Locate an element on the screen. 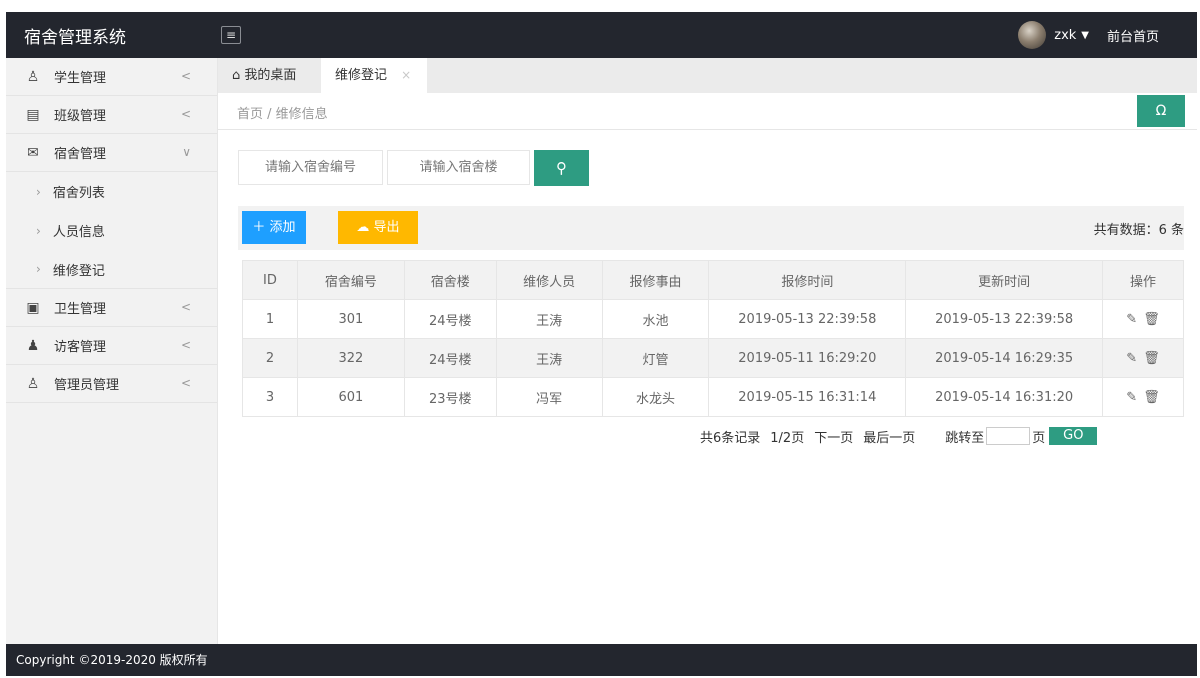 Image resolution: width=1200 pixels, height=678 pixels. sidebar-item-dorms: ✉ 宿舍管理 ∨ is located at coordinates (111, 153).